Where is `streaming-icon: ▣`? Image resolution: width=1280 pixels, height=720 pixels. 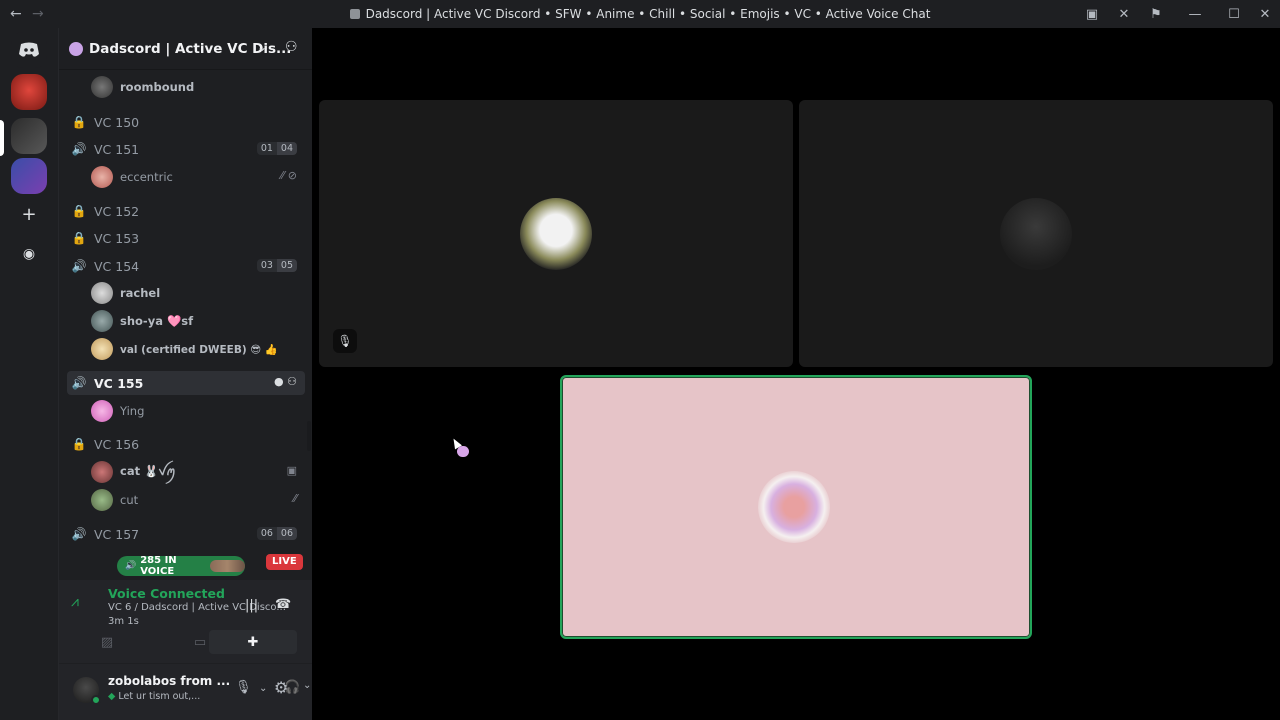 streaming-icon: ▣ is located at coordinates (291, 470).